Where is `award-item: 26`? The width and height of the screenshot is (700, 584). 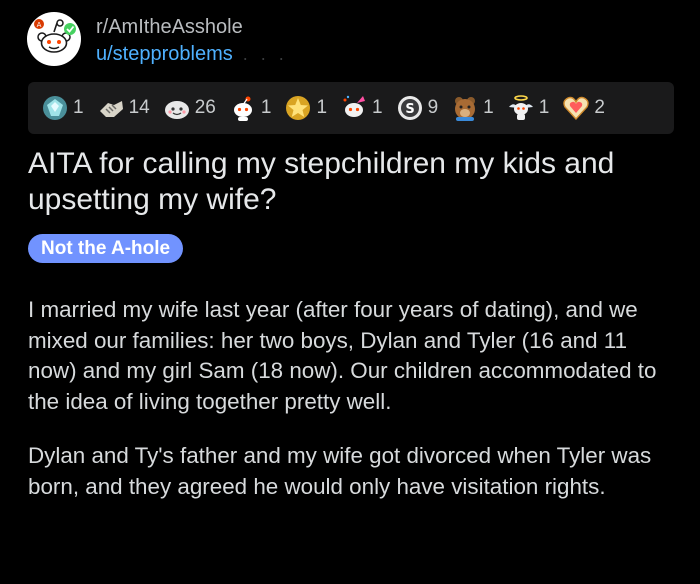
award-item: 26 is located at coordinates (189, 108).